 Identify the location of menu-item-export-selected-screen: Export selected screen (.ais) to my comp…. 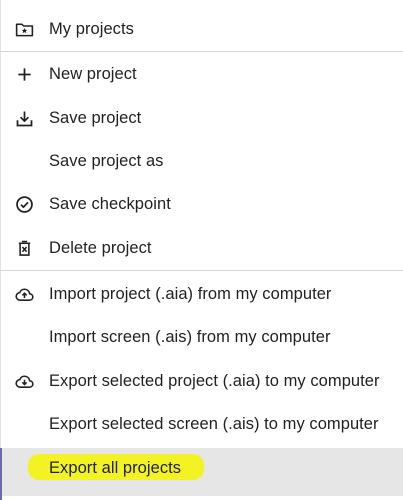
(201, 424).